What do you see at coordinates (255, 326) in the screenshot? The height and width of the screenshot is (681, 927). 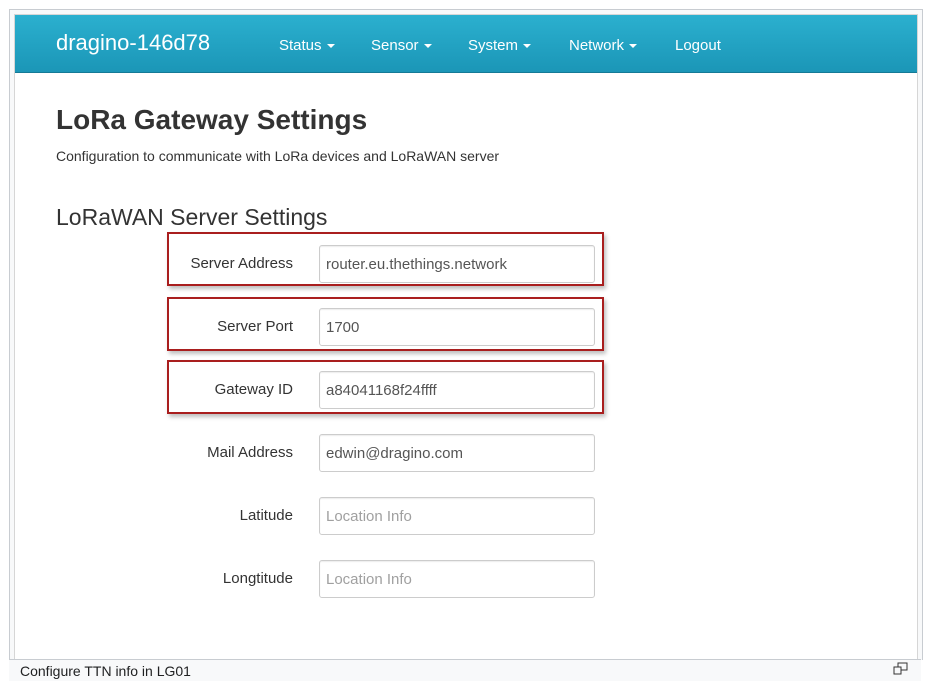 I see `server-port-label: Server Port` at bounding box center [255, 326].